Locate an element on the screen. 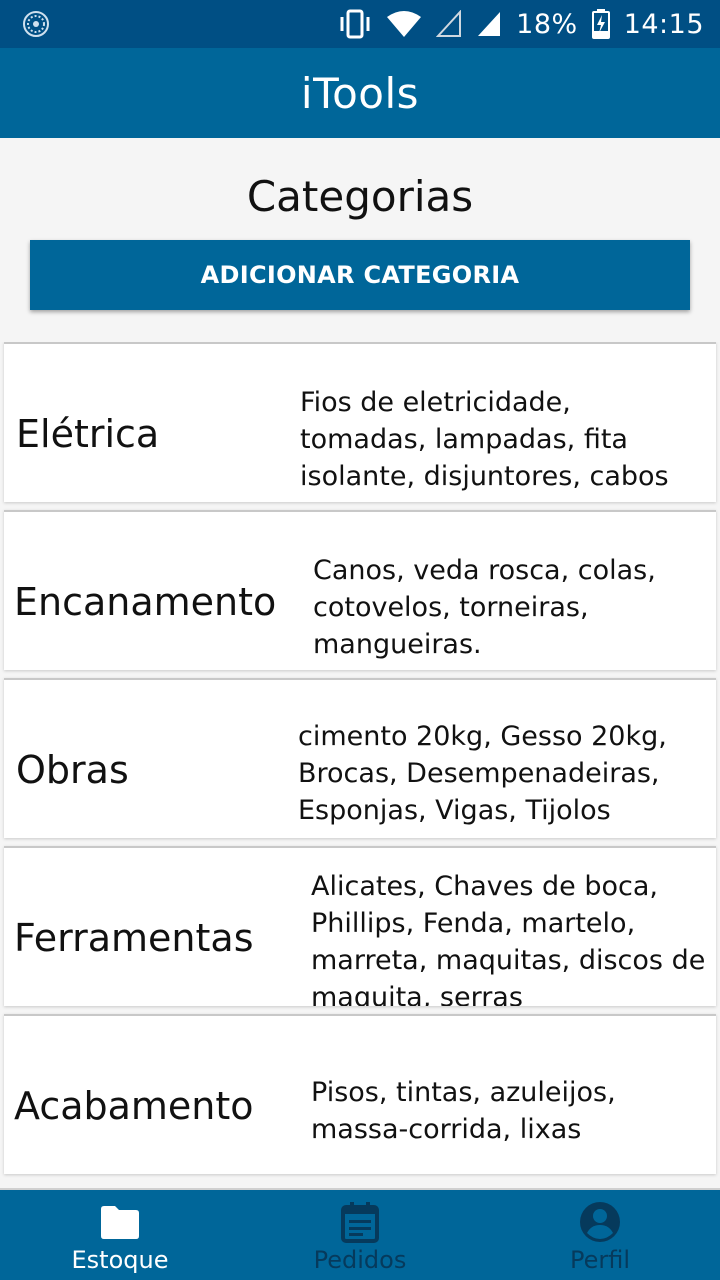 The height and width of the screenshot is (1280, 720). battery-charging-icon is located at coordinates (600, 24).